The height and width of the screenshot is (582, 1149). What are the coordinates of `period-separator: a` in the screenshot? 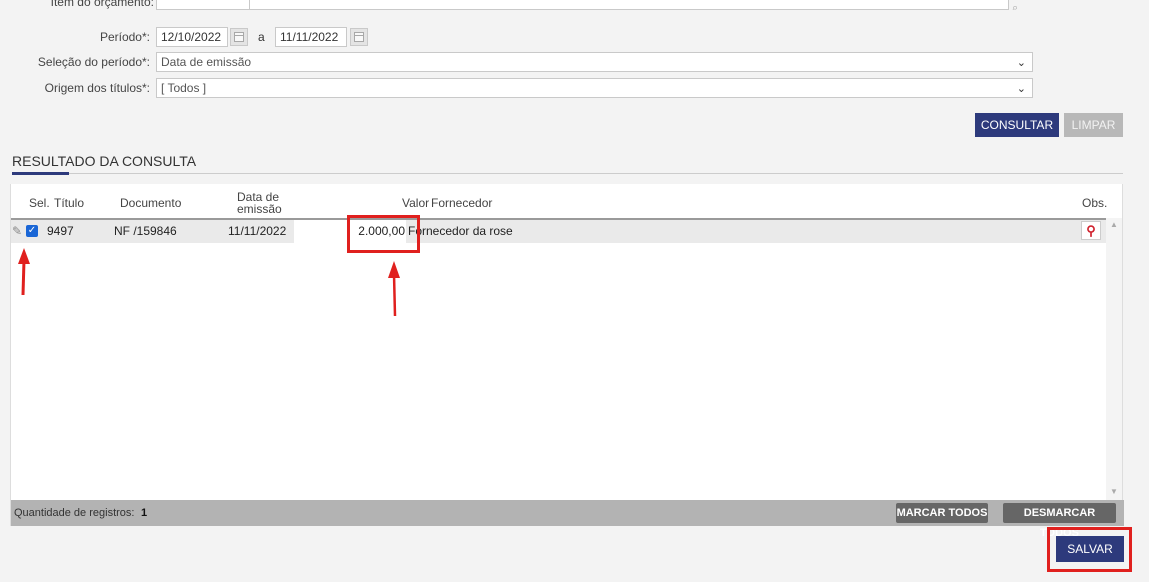 It's located at (261, 37).